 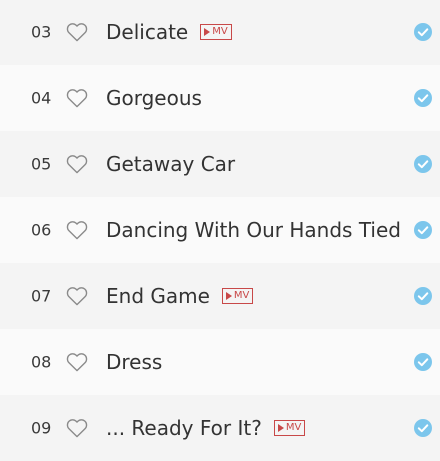 I want to click on track-row: 05 Getaway Car, so click(x=220, y=164).